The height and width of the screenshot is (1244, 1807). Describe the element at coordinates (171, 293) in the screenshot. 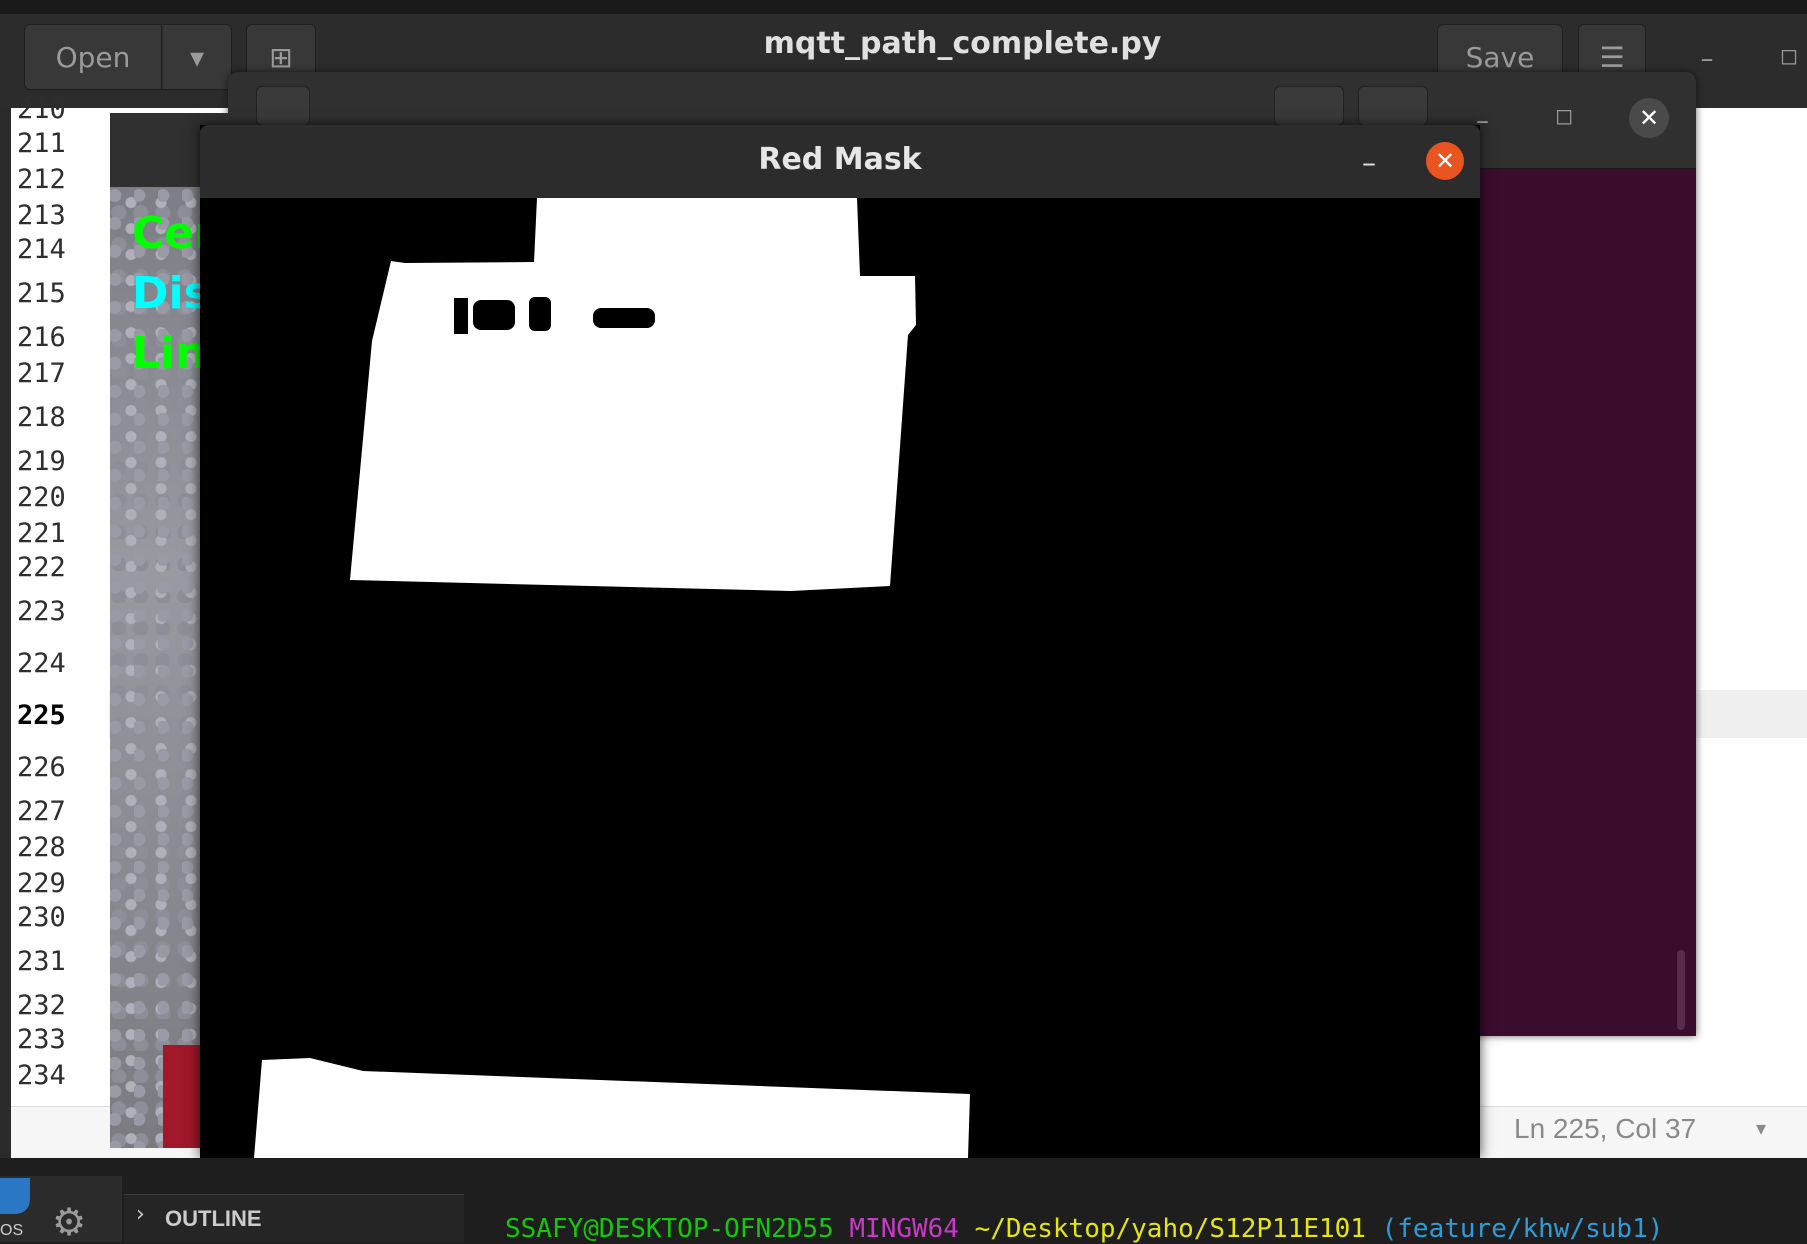

I see `overlay-distance-text: Dis` at that location.